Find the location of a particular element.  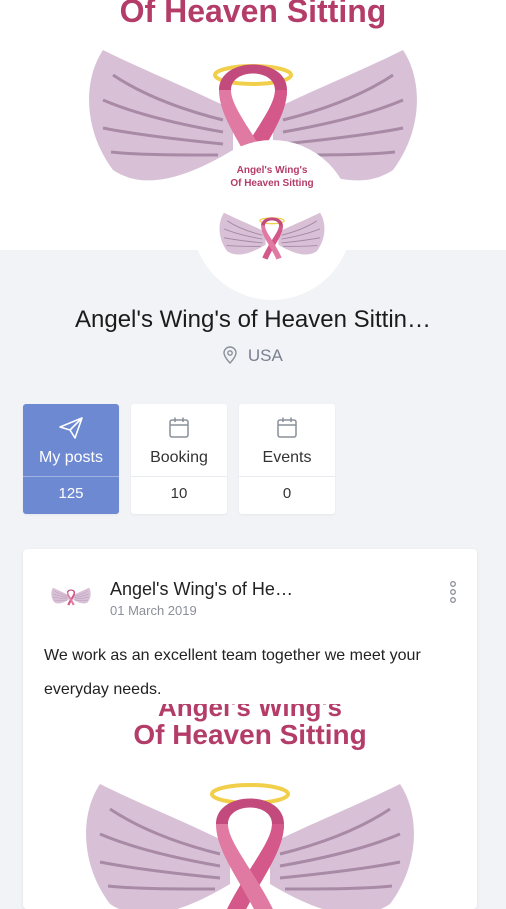

post-date: 01 March 2019 is located at coordinates (153, 610).